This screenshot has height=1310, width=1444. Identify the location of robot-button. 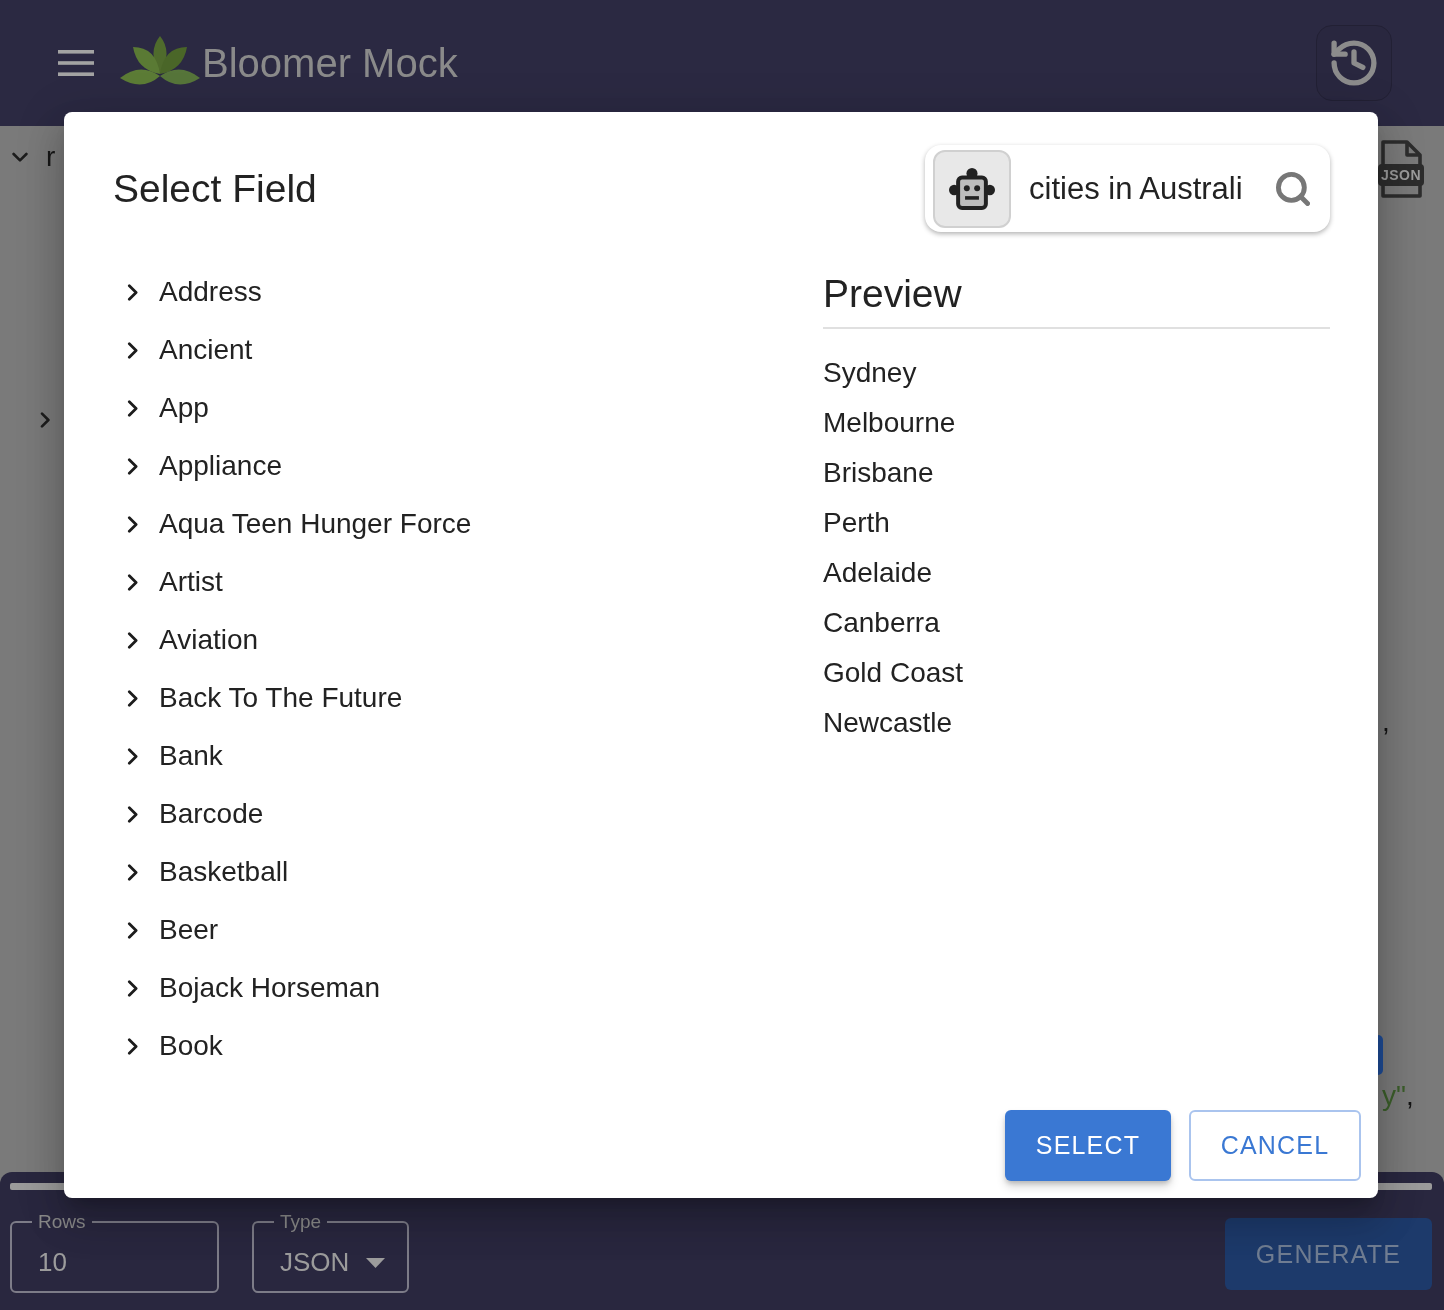
(972, 188).